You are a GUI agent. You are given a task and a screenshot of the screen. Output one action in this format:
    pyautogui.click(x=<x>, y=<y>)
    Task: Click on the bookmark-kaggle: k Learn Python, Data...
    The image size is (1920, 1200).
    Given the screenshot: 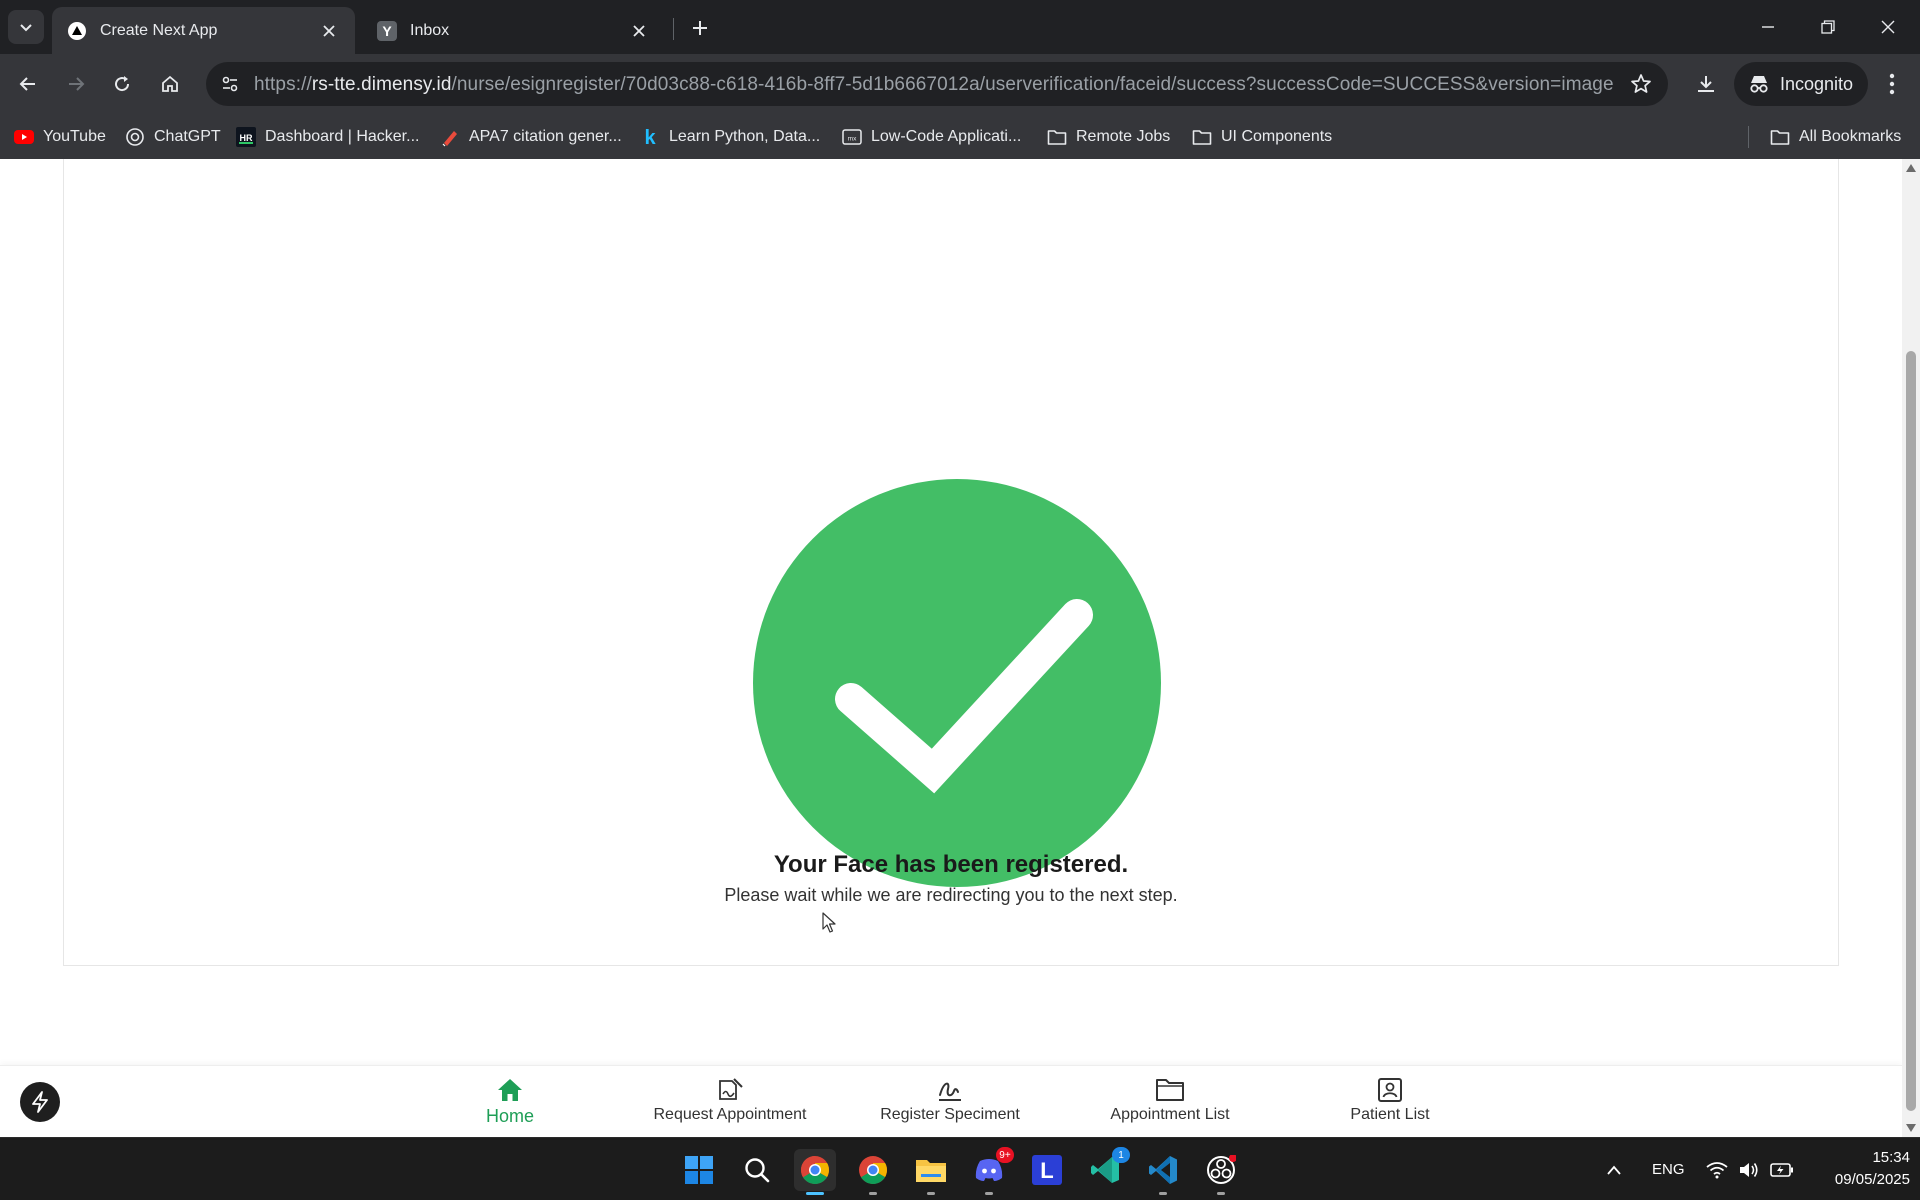 What is the action you would take?
    pyautogui.click(x=730, y=137)
    